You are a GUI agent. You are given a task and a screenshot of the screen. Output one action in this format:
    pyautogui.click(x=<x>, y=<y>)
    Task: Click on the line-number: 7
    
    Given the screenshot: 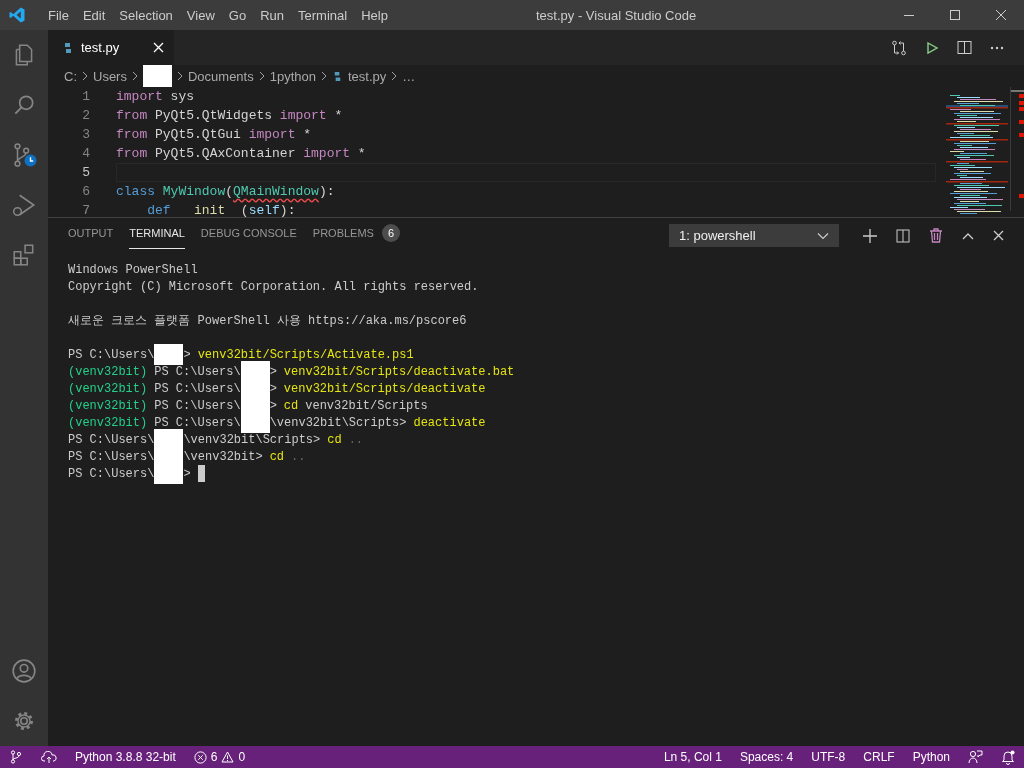 What is the action you would take?
    pyautogui.click(x=85, y=210)
    